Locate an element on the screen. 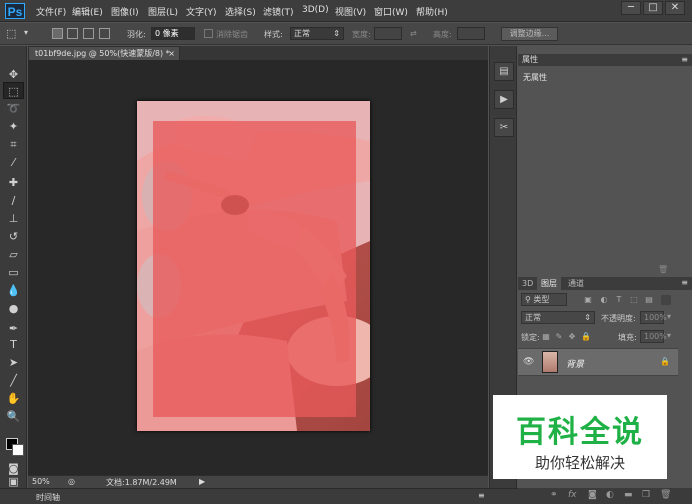 The height and width of the screenshot is (504, 692). hand-tool-icon: ✋ is located at coordinates (13, 398).